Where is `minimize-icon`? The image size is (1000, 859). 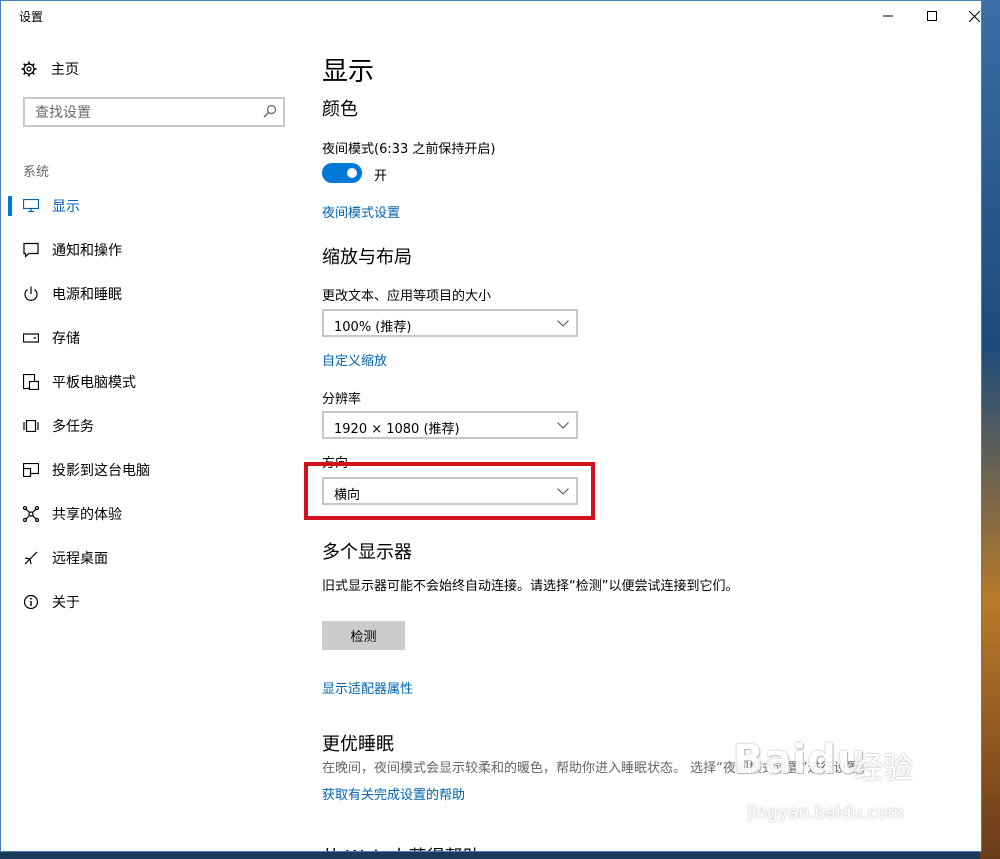 minimize-icon is located at coordinates (888, 16).